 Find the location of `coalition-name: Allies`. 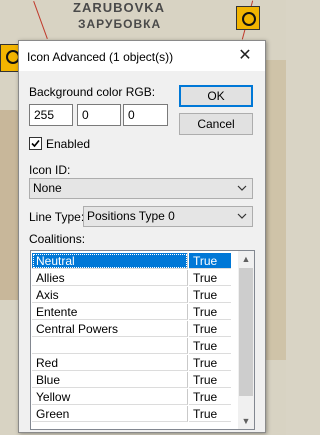

coalition-name: Allies is located at coordinates (110, 278).